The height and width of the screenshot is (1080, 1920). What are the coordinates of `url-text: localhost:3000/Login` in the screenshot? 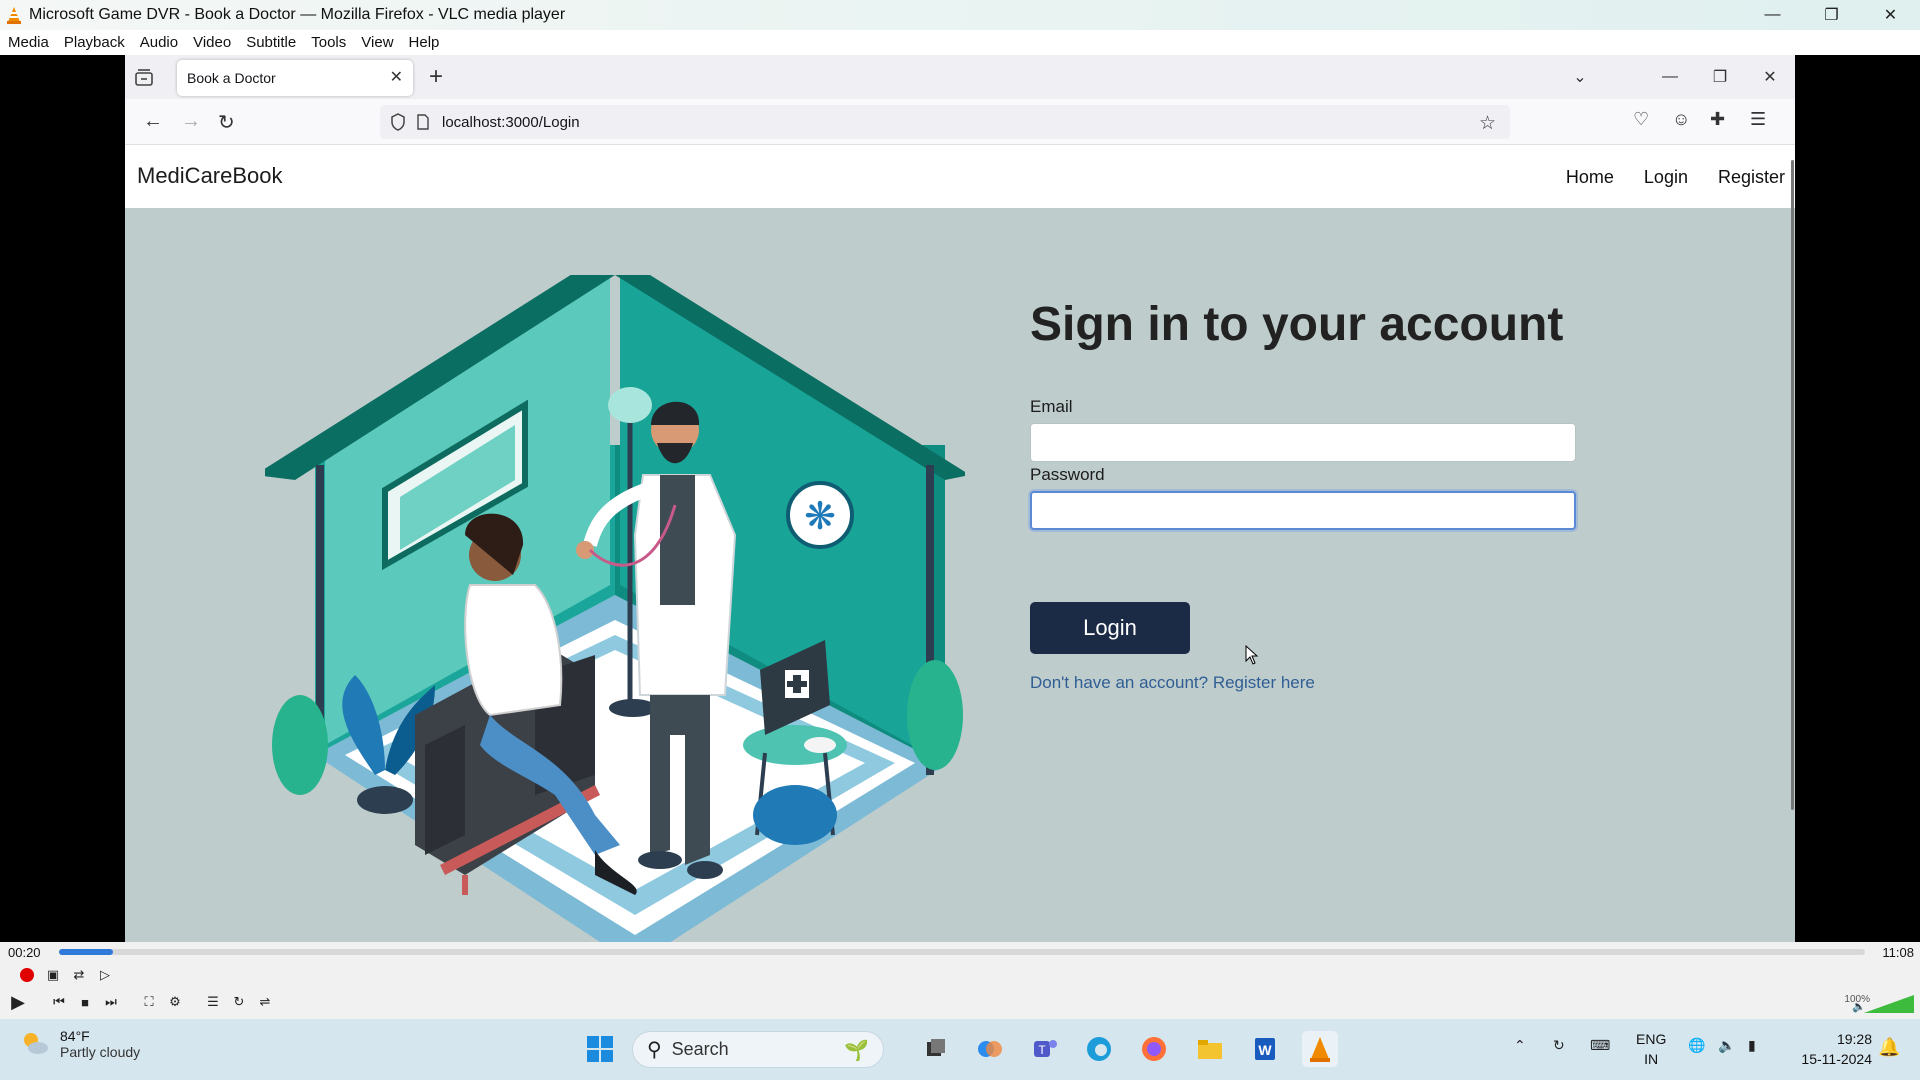 It's located at (511, 122).